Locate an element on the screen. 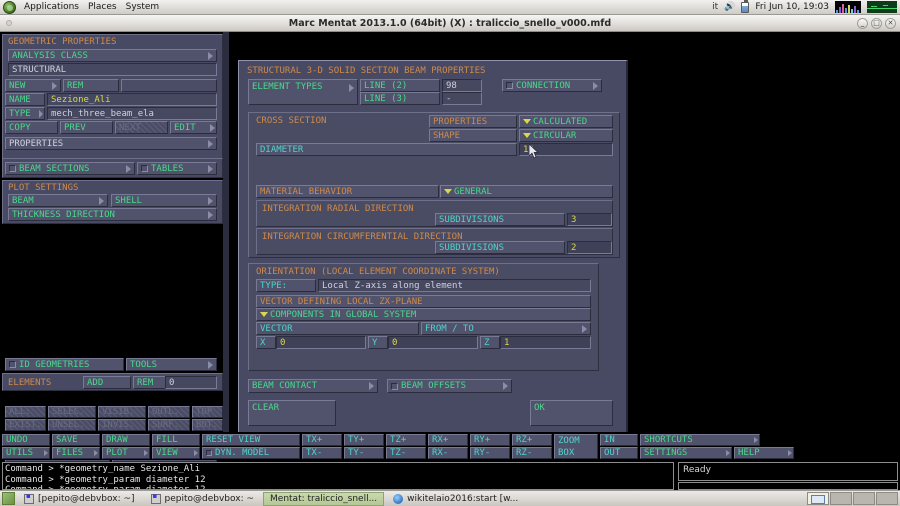 This screenshot has height=506, width=900. taskbar-item-terminal-1: [pepito@debvbox: ~] is located at coordinates (79, 499).